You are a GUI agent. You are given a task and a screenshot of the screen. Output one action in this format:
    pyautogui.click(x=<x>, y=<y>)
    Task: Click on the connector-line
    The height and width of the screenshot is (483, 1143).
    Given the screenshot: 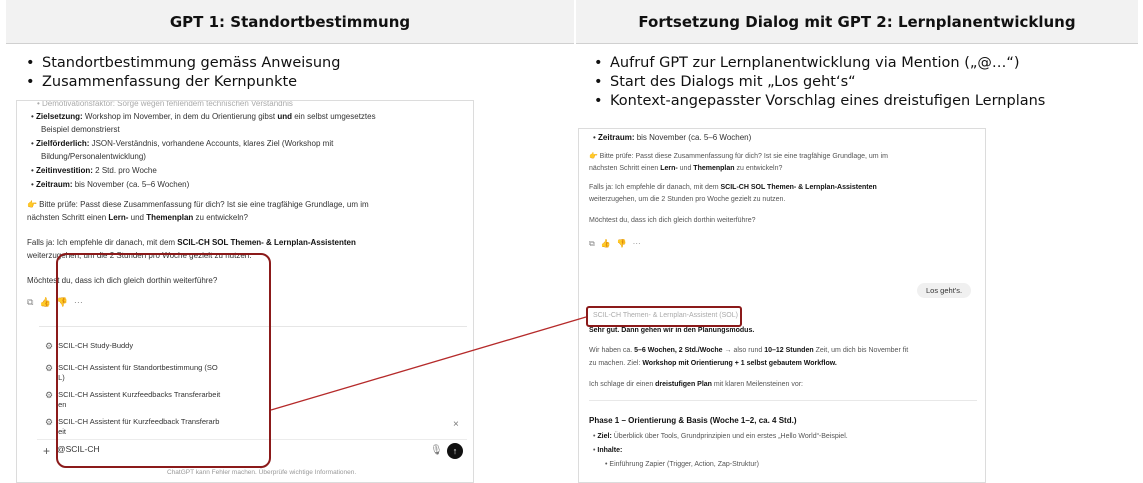 What is the action you would take?
    pyautogui.click(x=428, y=363)
    